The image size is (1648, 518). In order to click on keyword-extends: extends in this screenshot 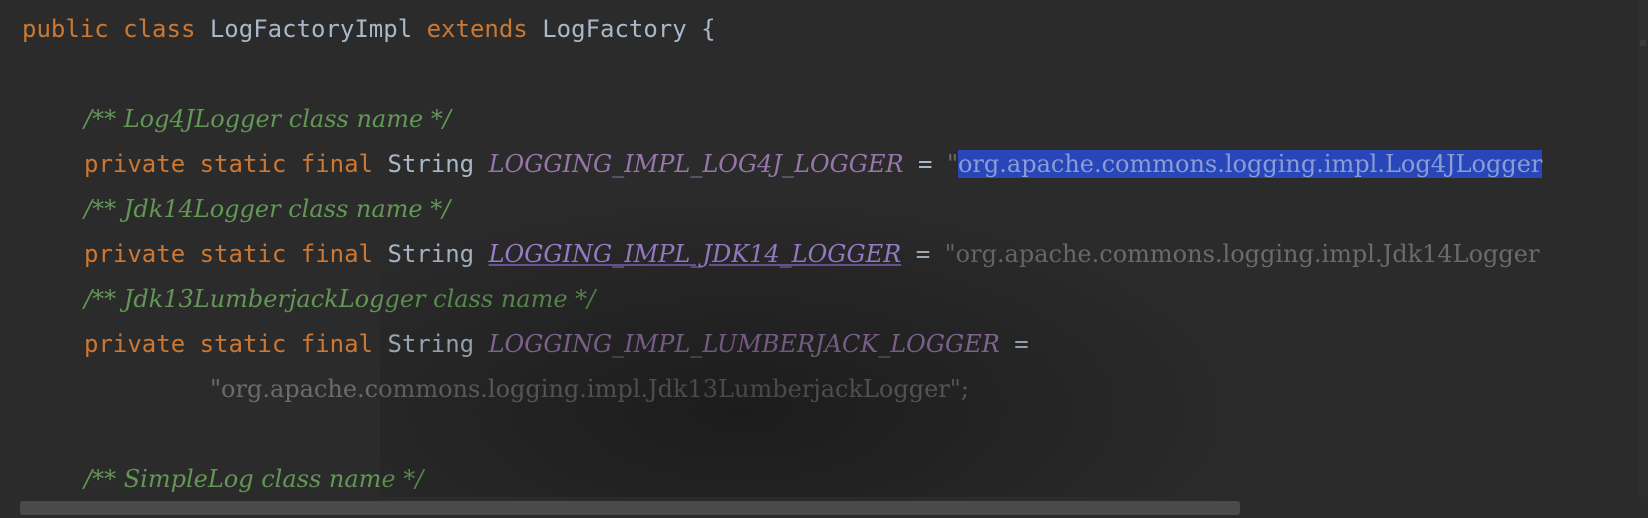, I will do `click(477, 29)`.